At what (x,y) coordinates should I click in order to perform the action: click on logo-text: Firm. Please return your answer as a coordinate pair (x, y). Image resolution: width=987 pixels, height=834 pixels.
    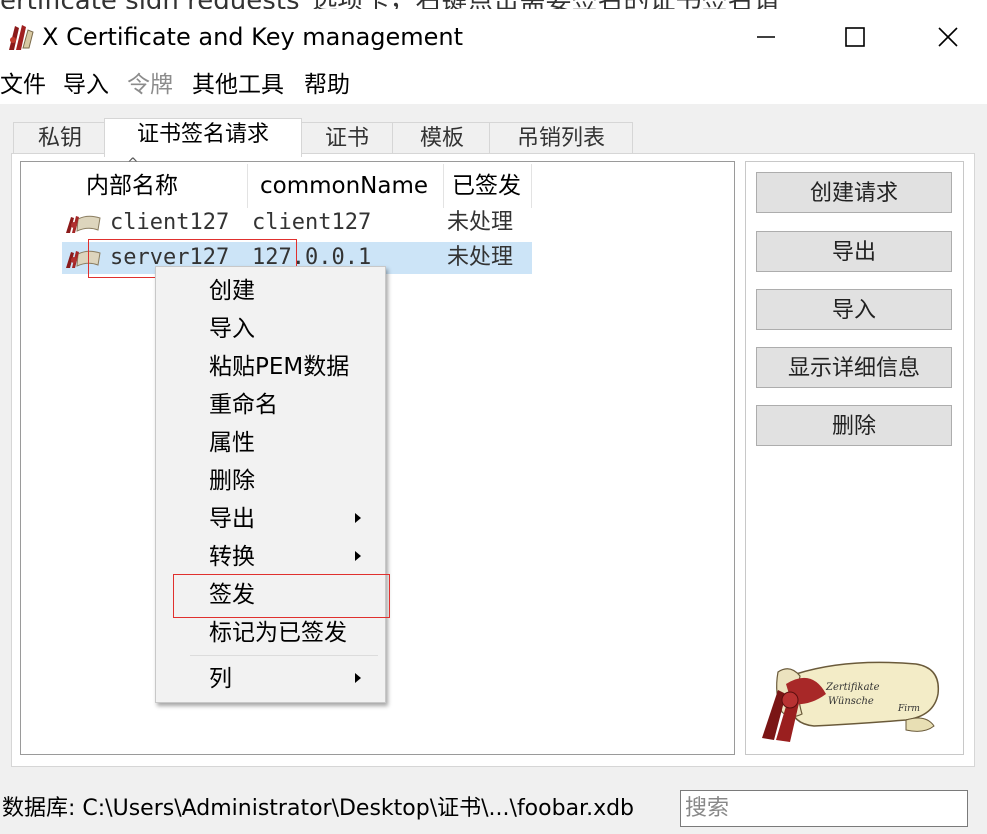
    Looking at the image, I should click on (908, 709).